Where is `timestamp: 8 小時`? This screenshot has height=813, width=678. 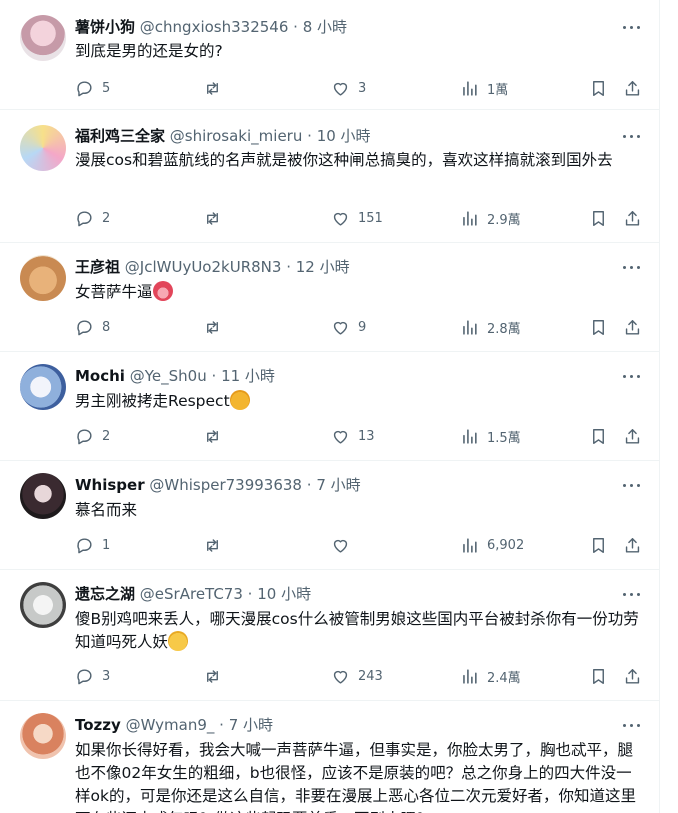
timestamp: 8 小時 is located at coordinates (325, 27).